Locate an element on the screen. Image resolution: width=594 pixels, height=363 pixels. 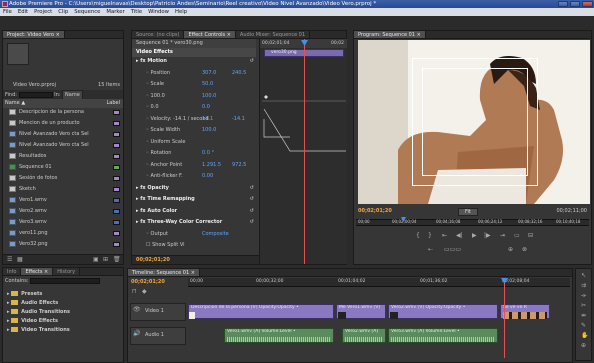
menu-title: Title is located at coordinates (136, 12).